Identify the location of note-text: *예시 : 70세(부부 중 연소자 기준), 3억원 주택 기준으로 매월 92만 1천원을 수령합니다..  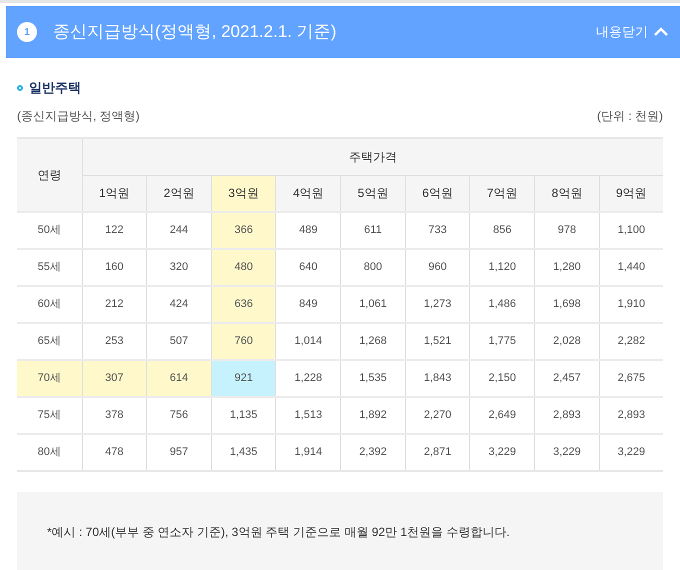
(278, 532).